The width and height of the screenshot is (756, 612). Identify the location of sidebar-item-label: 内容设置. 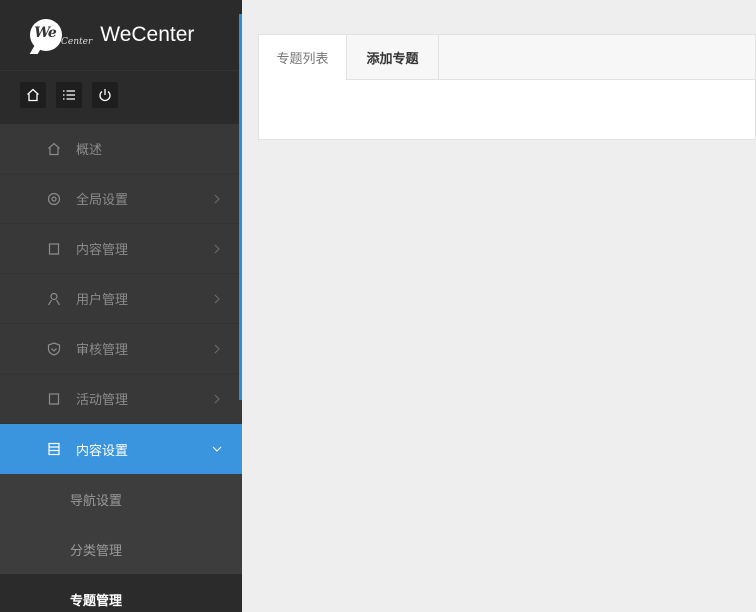
(102, 451).